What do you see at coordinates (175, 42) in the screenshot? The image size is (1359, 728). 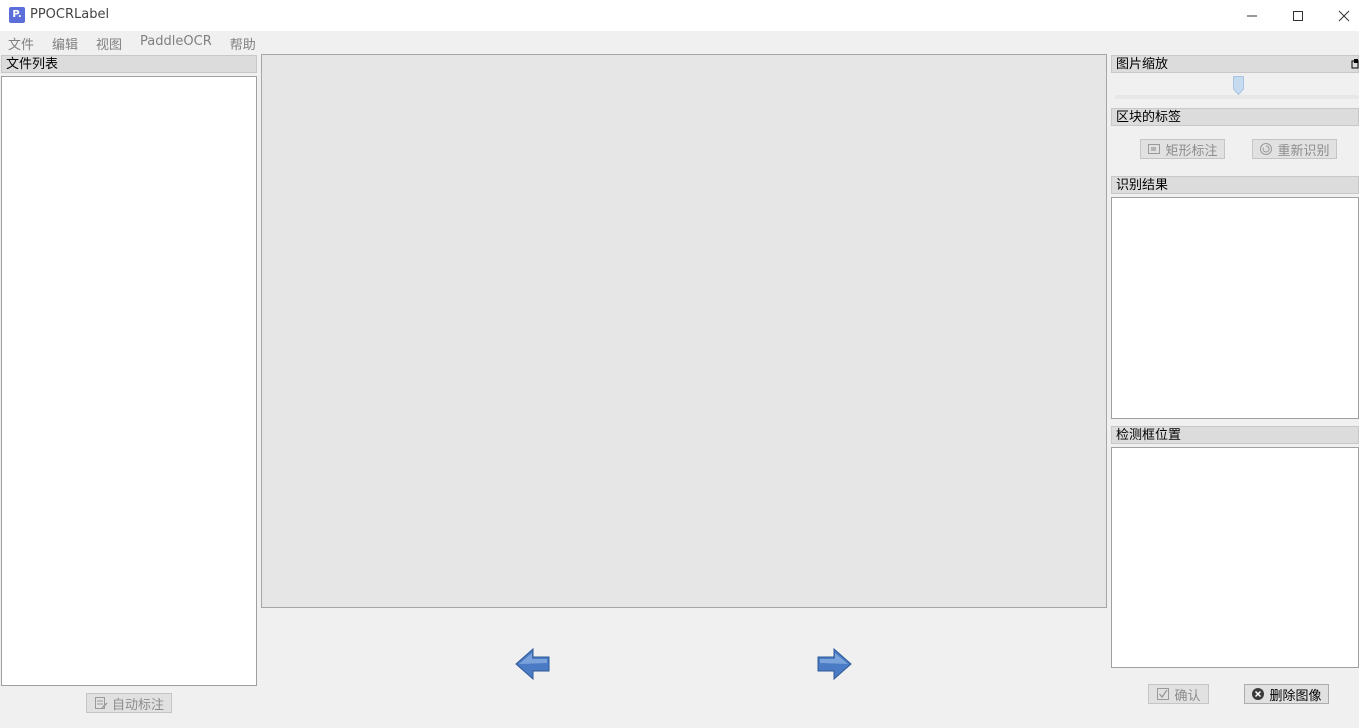 I see `menu-paddleocr: PaddleOCR` at bounding box center [175, 42].